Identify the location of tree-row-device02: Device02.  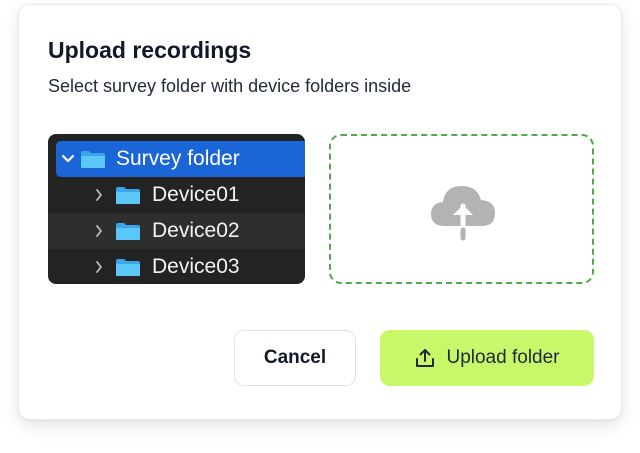
(176, 231).